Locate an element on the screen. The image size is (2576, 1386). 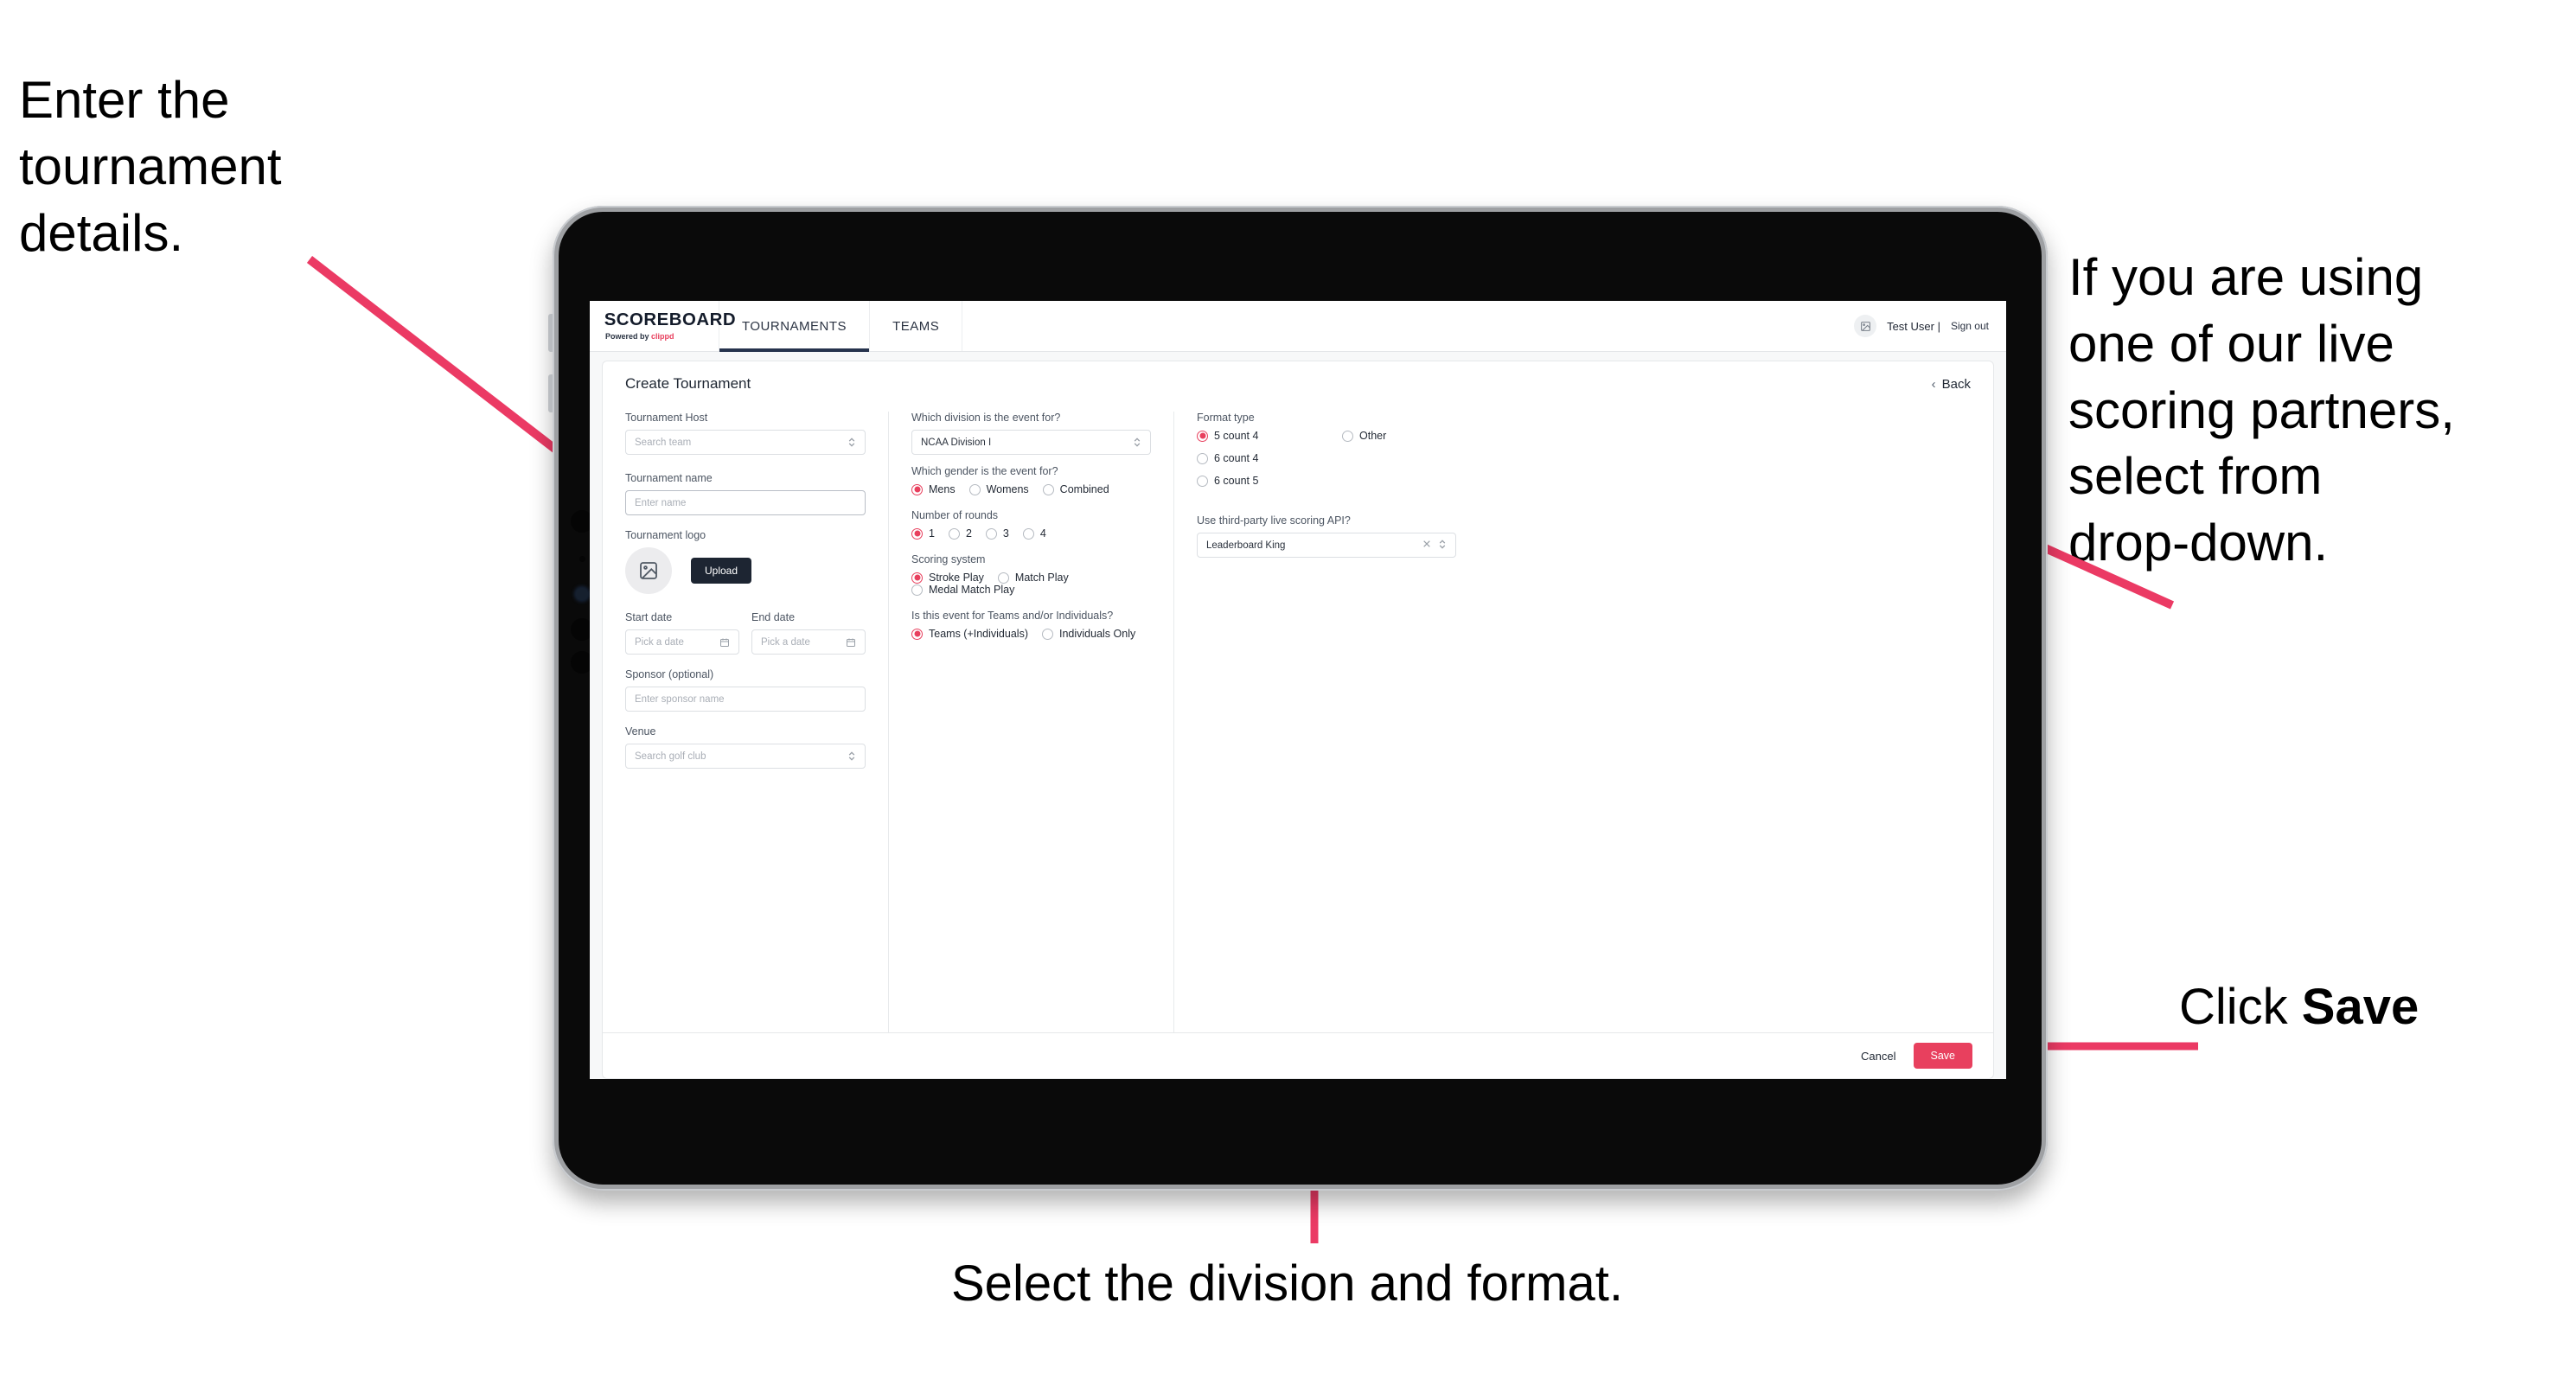
venue-input: Search golf club is located at coordinates (746, 756).